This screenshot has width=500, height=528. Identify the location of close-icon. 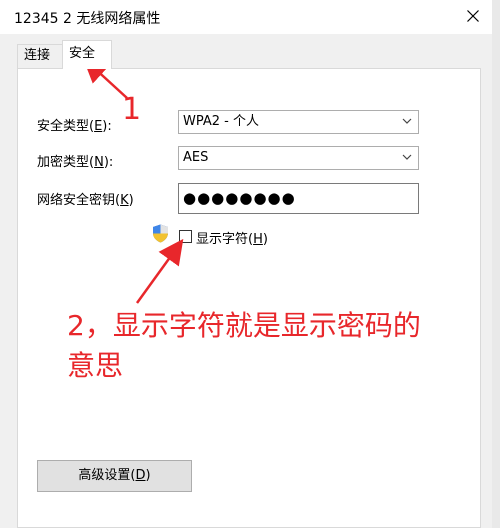
(473, 16).